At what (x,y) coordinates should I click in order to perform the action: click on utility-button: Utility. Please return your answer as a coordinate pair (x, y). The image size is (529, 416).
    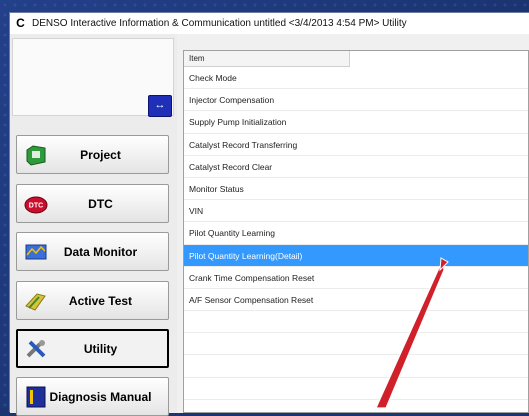
    Looking at the image, I should click on (92, 348).